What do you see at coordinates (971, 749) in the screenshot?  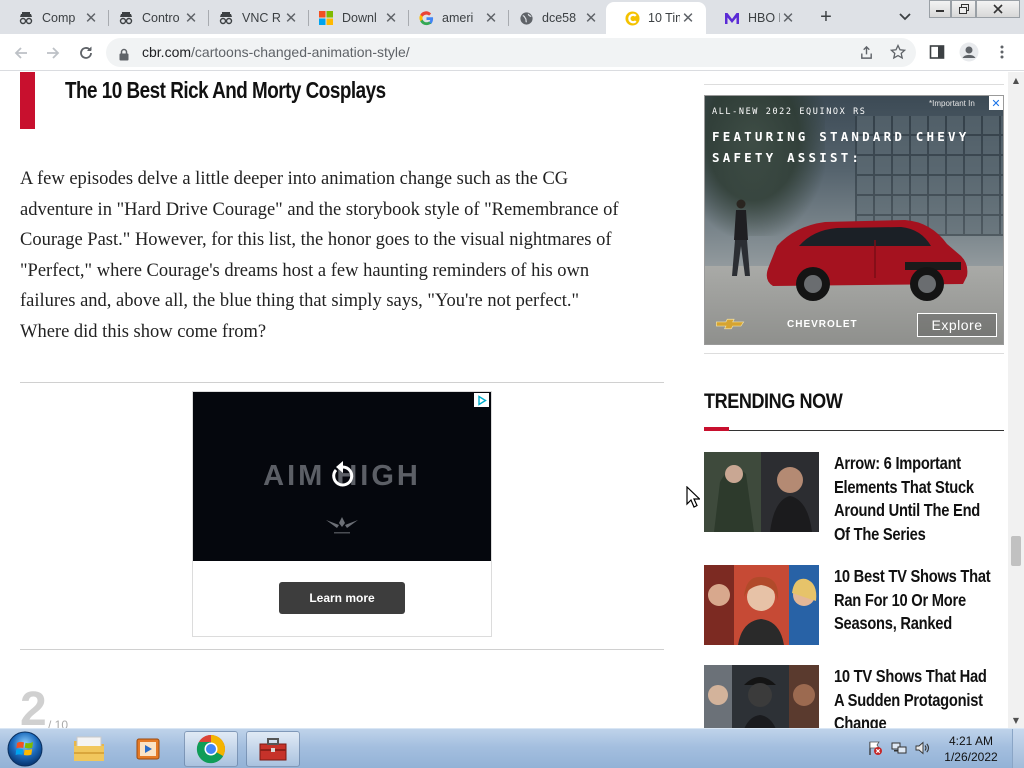 I see `system-clock: 4:21 AM 1/26/2022` at bounding box center [971, 749].